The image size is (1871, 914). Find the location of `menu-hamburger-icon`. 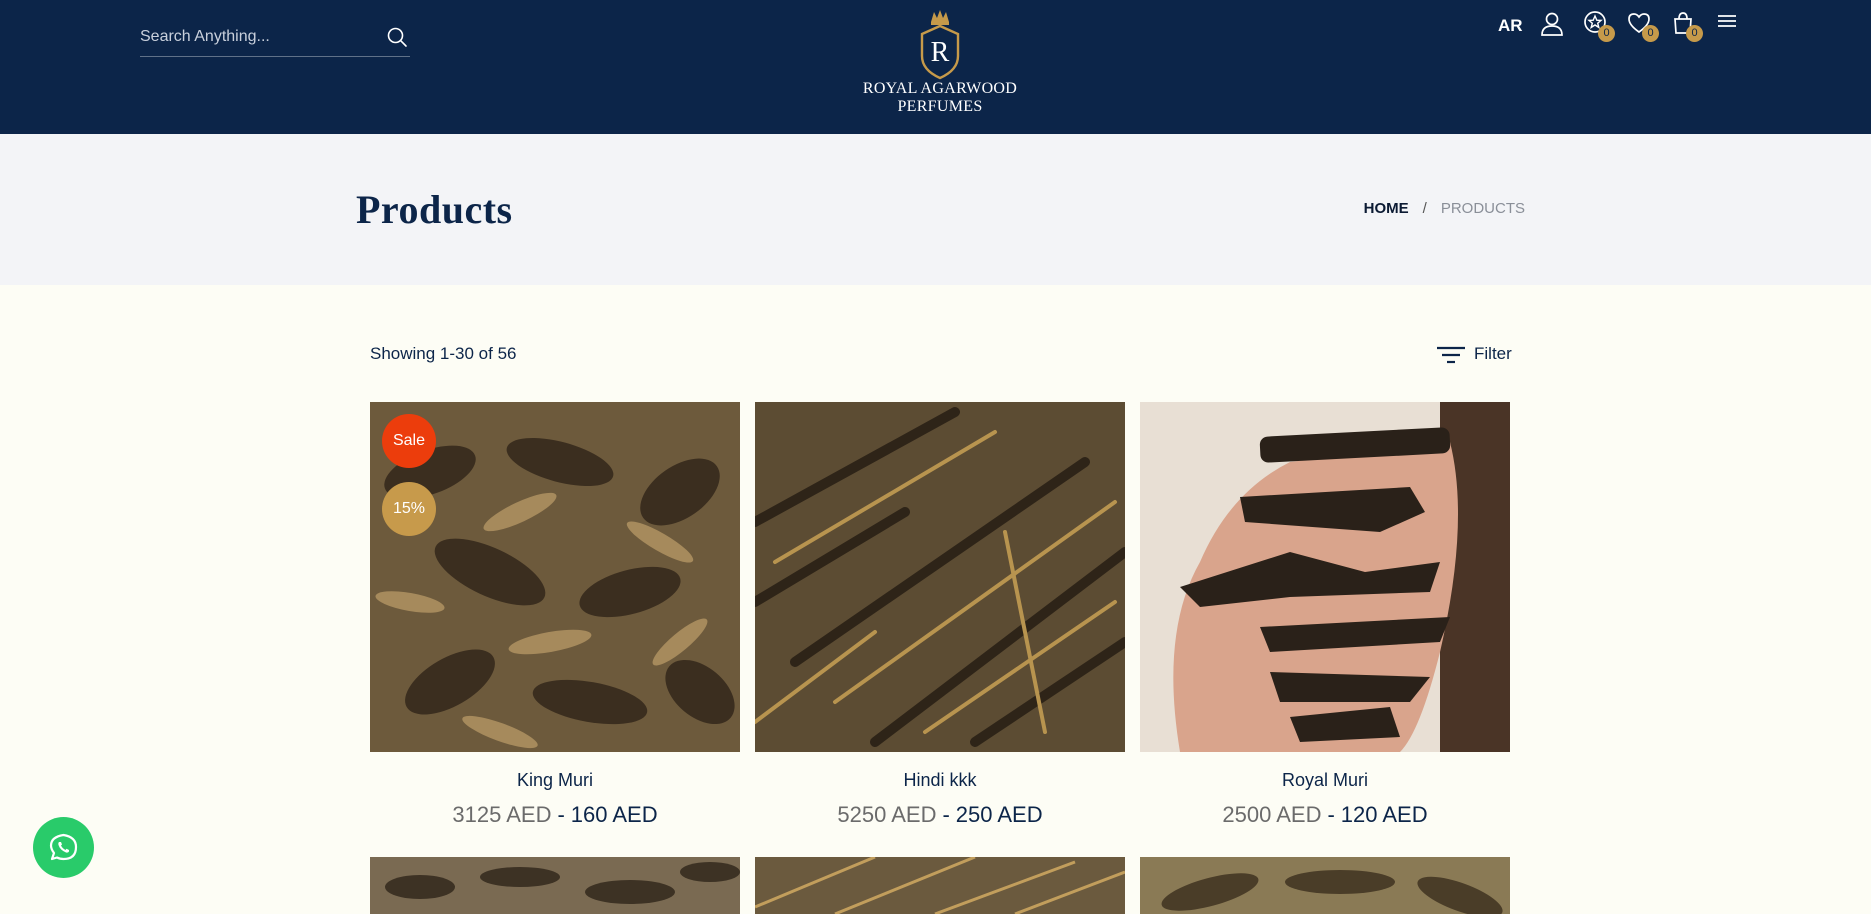

menu-hamburger-icon is located at coordinates (1729, 24).